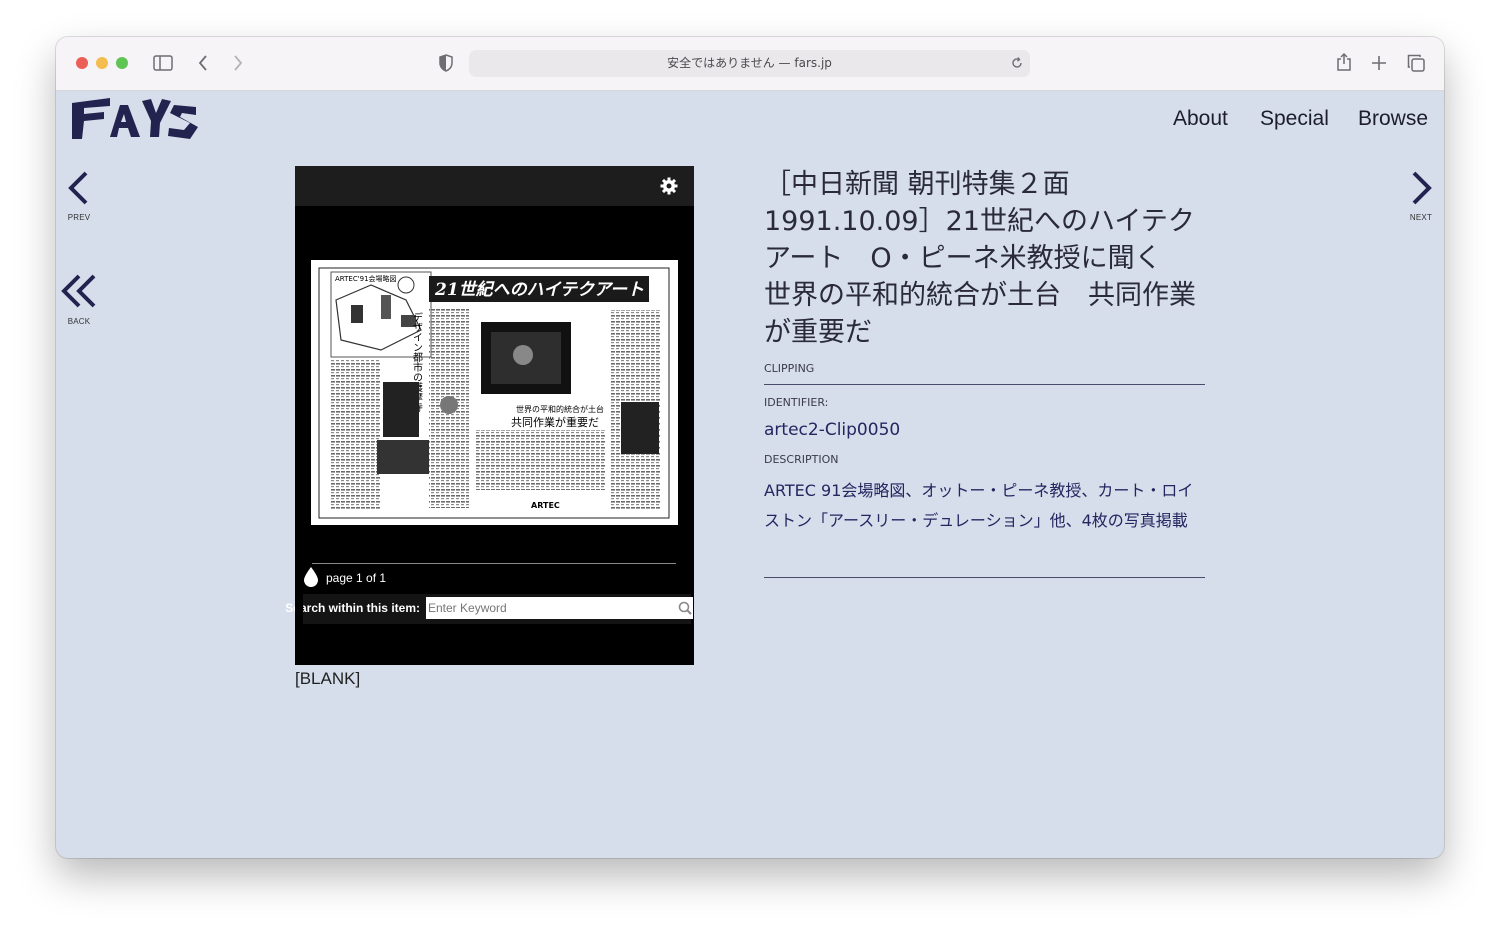  I want to click on address-bar: 安全ではありません — fars.jp, so click(749, 63).